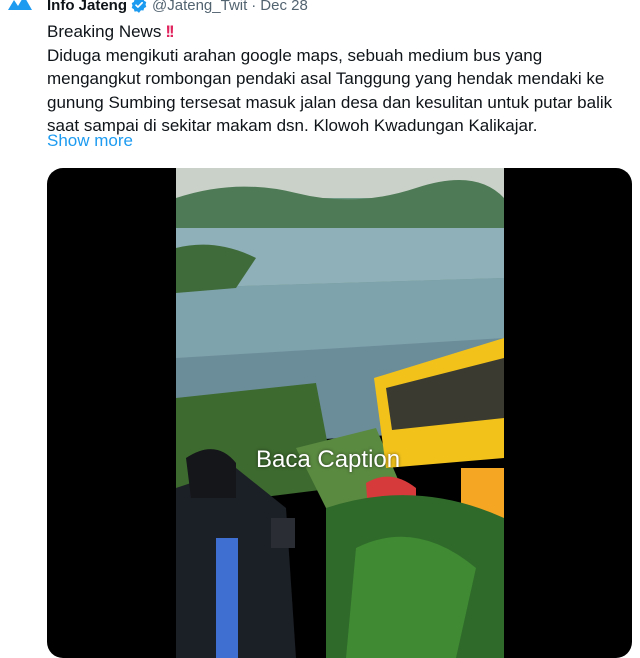 Image resolution: width=640 pixels, height=658 pixels. I want to click on tweet-header: Info Jateng @Jateng_Twit · Dec 28, so click(177, 8).